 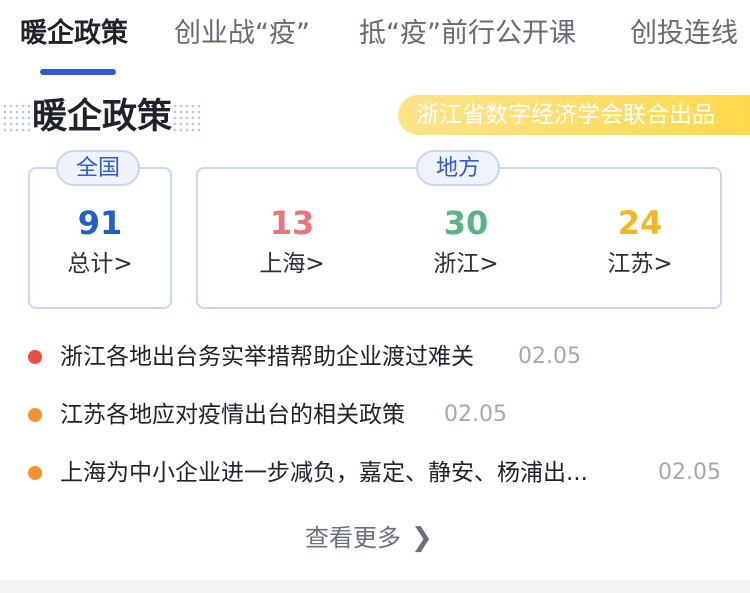 I want to click on jiangsu-count: 24, so click(x=640, y=223).